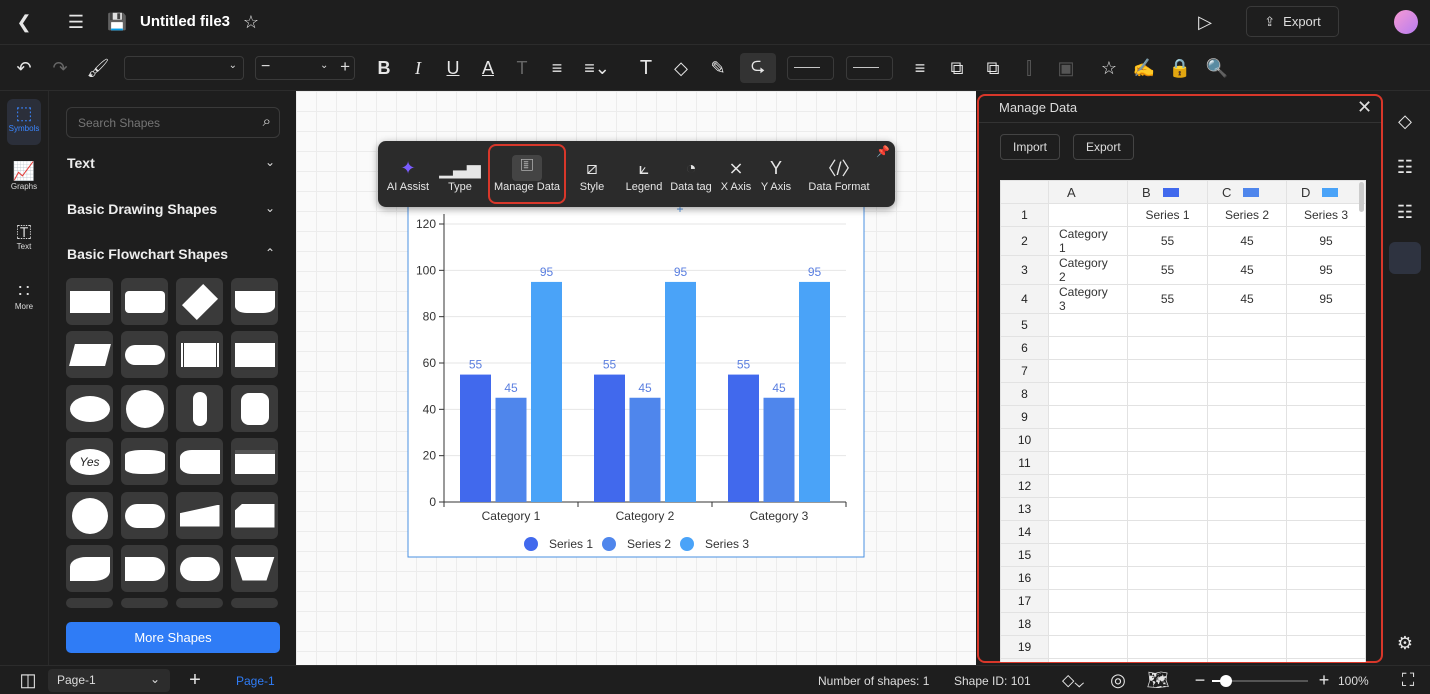 Image resolution: width=1430 pixels, height=694 pixels. I want to click on find-icon: 🔍, so click(1217, 68).